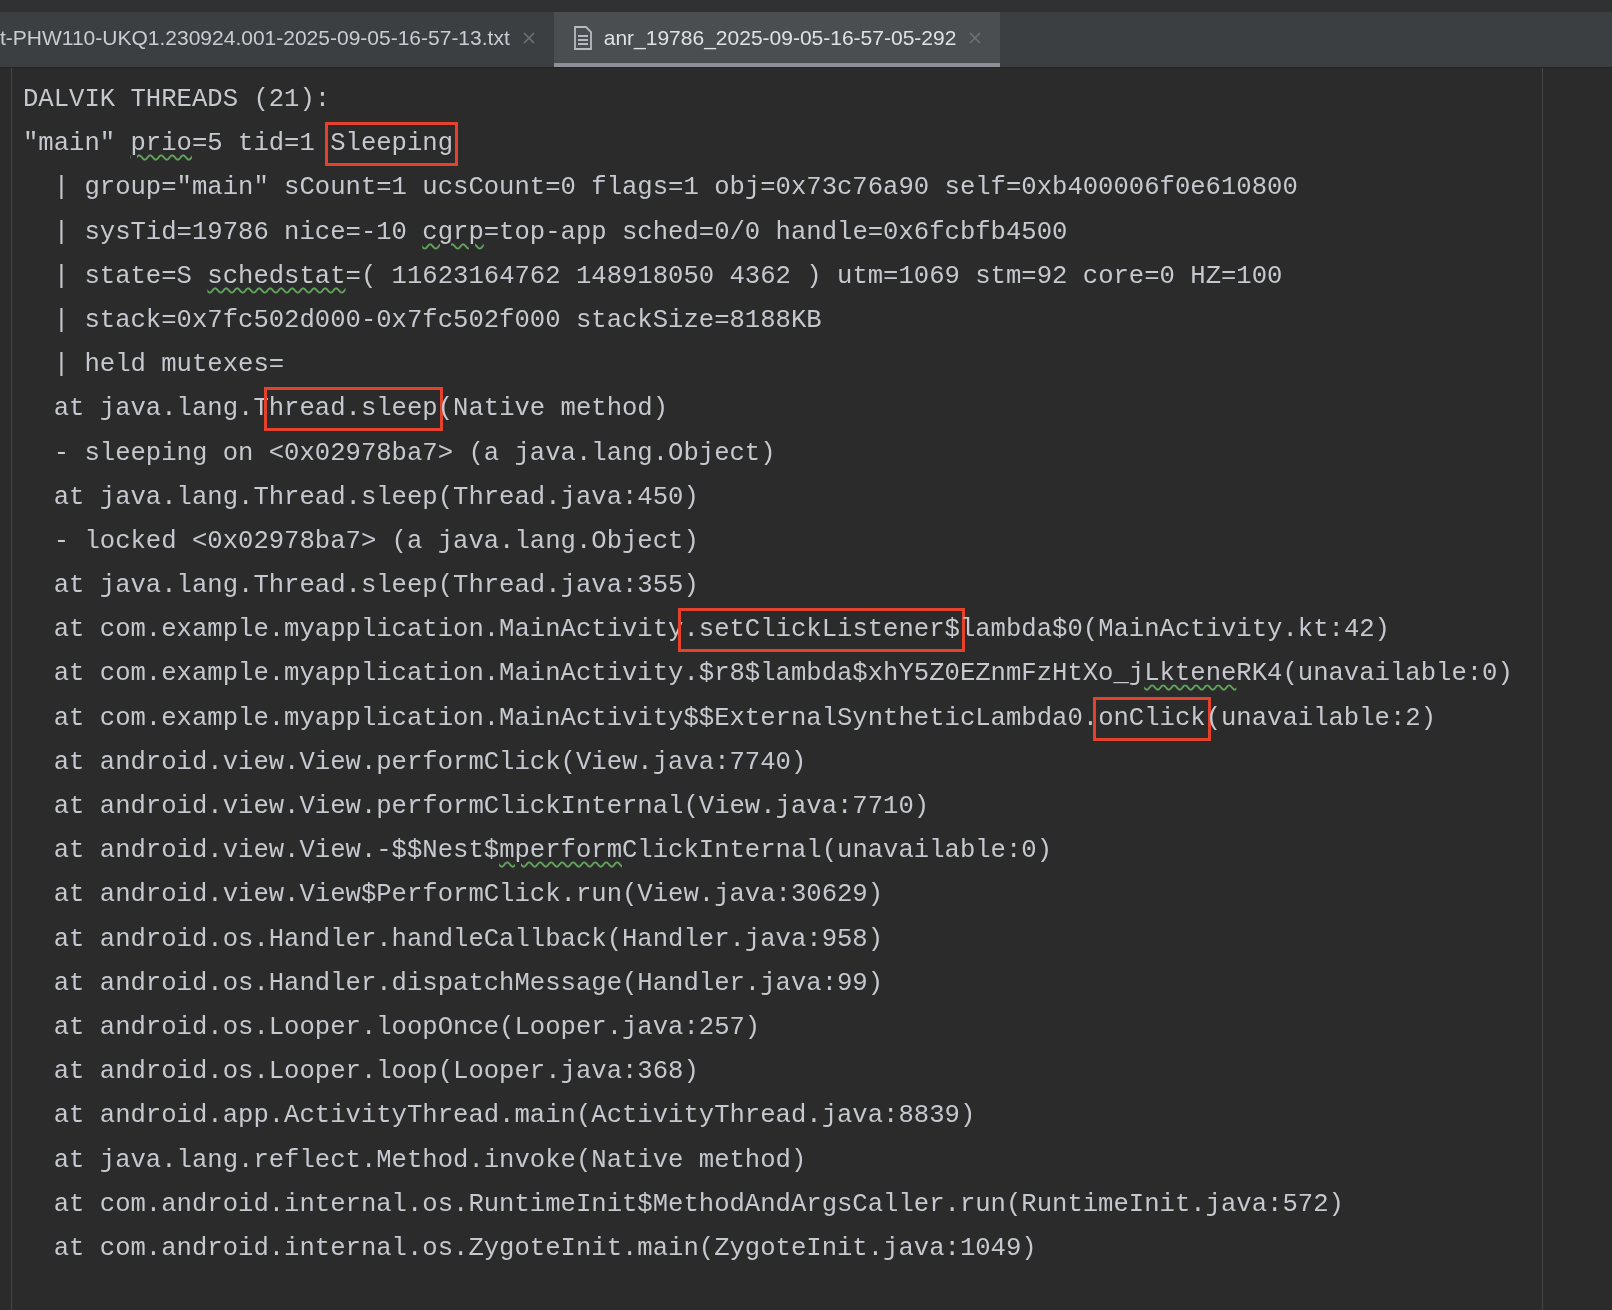 This screenshot has width=1612, height=1310. What do you see at coordinates (392, 144) in the screenshot?
I see `highlighted-text: Sleeping` at bounding box center [392, 144].